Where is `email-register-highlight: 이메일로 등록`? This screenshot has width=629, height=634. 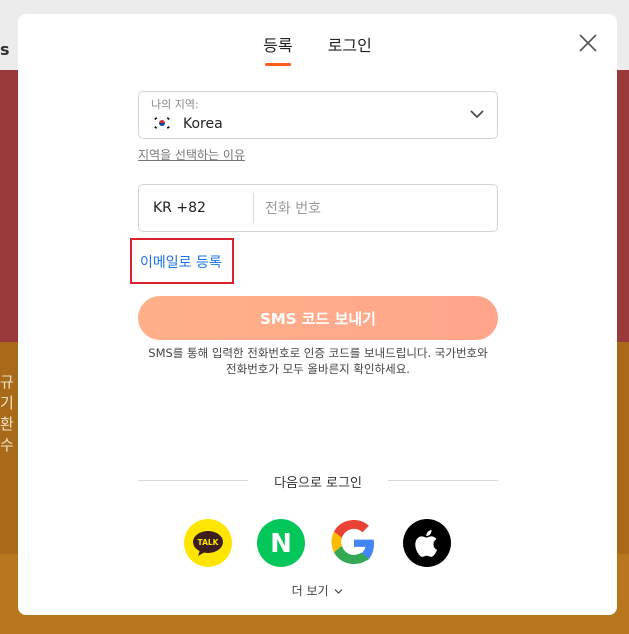 email-register-highlight: 이메일로 등록 is located at coordinates (182, 261).